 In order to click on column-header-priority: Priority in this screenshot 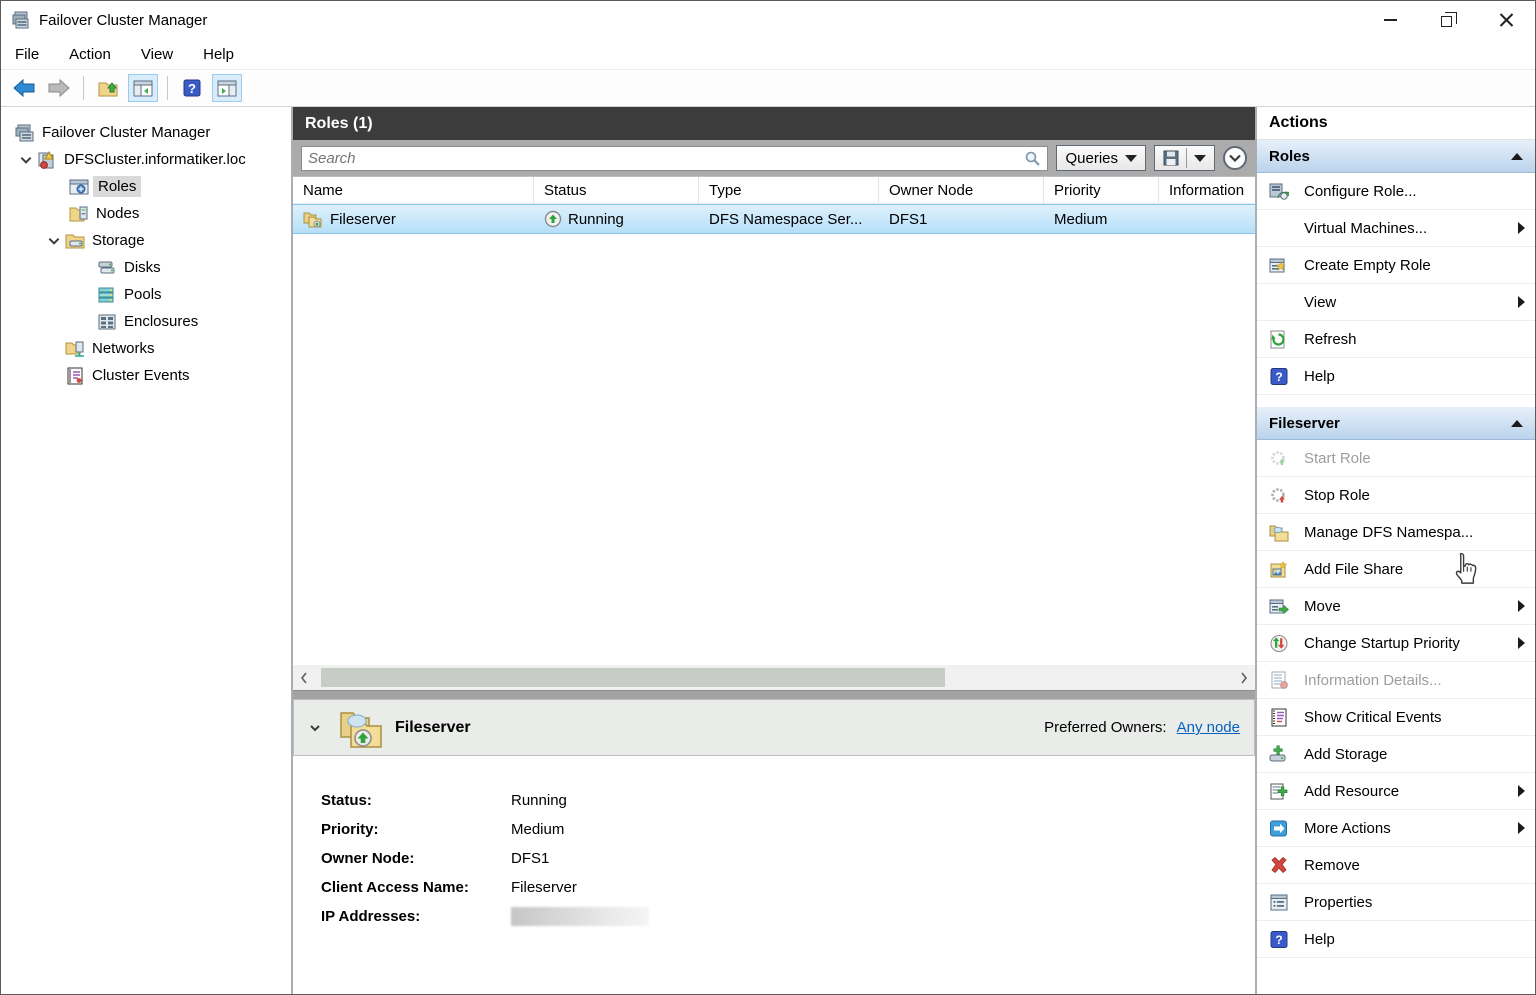, I will do `click(1101, 190)`.